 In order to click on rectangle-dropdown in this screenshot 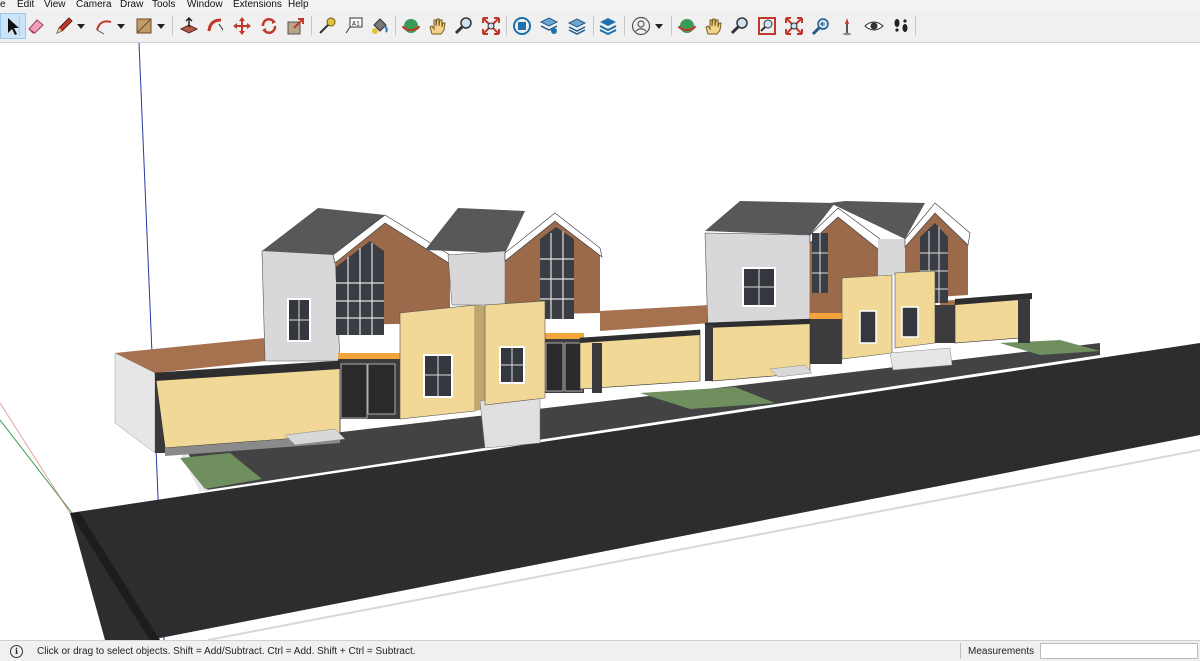, I will do `click(161, 26)`.